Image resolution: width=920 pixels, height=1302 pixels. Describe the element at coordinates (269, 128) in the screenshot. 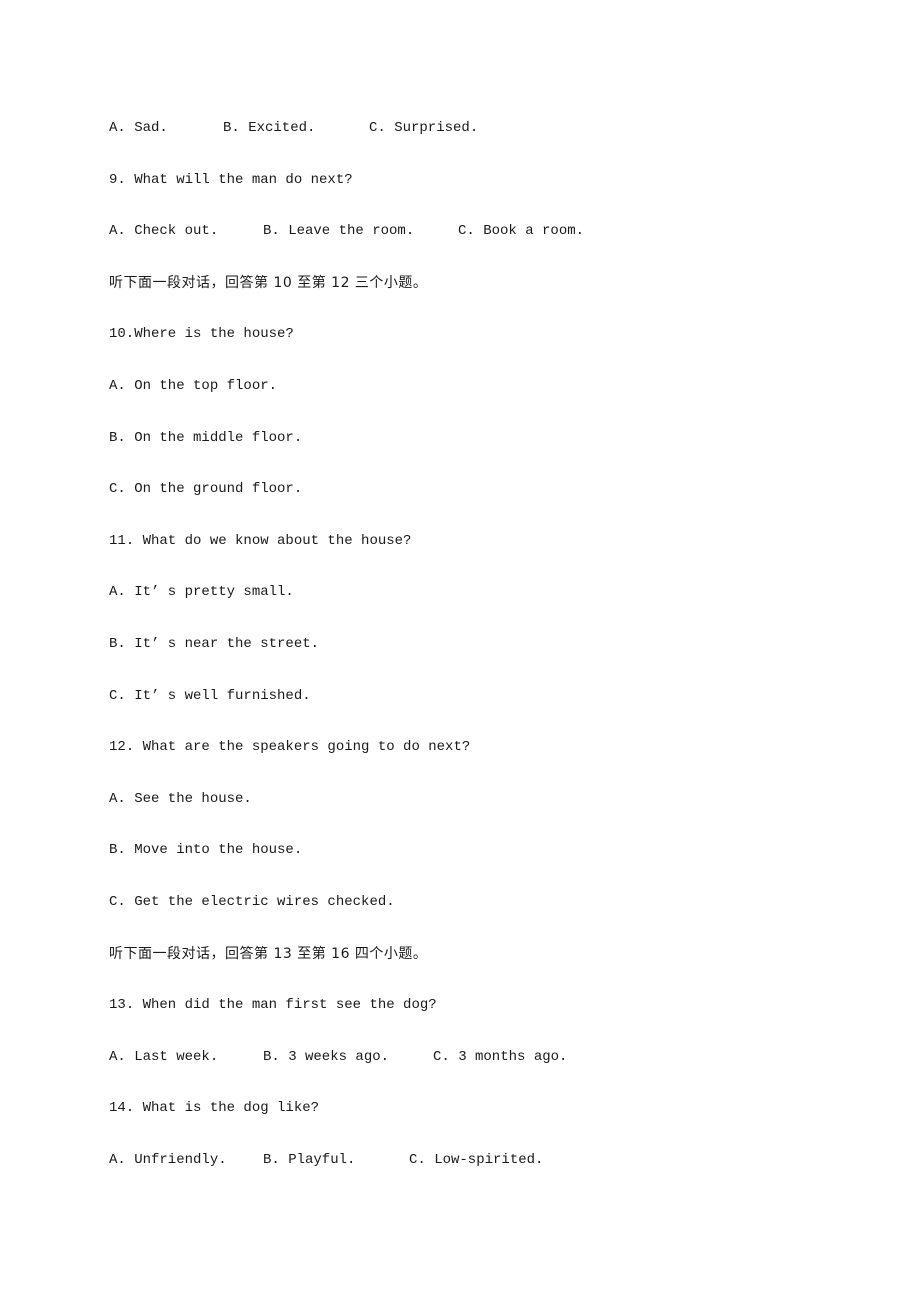

I see `q8-option-b: B. Excited.` at that location.